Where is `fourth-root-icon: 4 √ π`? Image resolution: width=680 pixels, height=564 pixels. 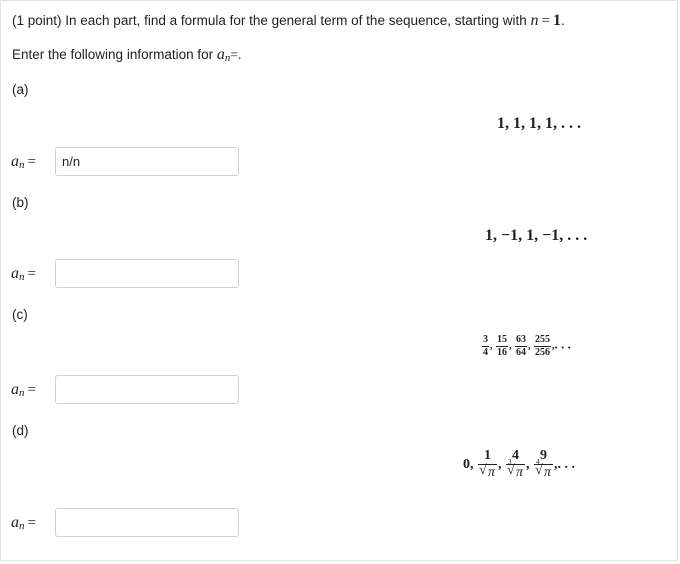
fourth-root-icon: 4 √ π is located at coordinates (544, 469).